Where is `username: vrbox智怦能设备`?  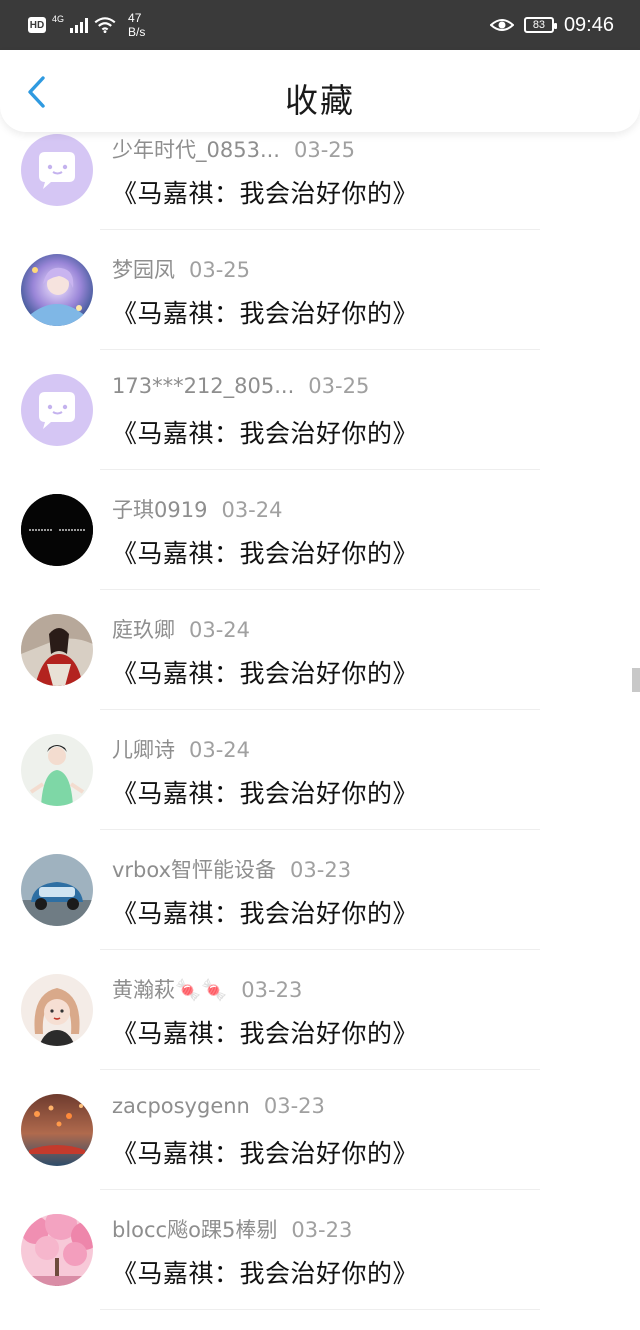 username: vrbox智怦能设备 is located at coordinates (194, 870).